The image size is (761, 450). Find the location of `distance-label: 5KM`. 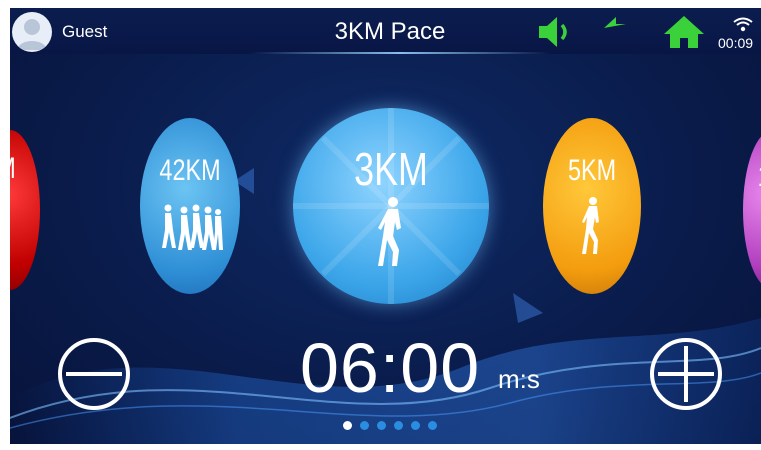

distance-label: 5KM is located at coordinates (592, 170).